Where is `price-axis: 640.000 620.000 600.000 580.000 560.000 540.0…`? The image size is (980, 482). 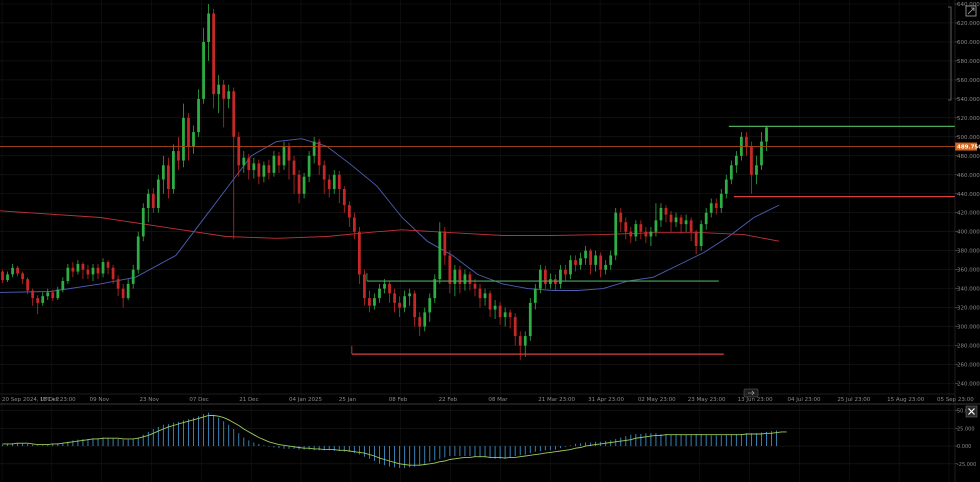 price-axis: 640.000 620.000 600.000 580.000 560.000 540.0… is located at coordinates (967, 195).